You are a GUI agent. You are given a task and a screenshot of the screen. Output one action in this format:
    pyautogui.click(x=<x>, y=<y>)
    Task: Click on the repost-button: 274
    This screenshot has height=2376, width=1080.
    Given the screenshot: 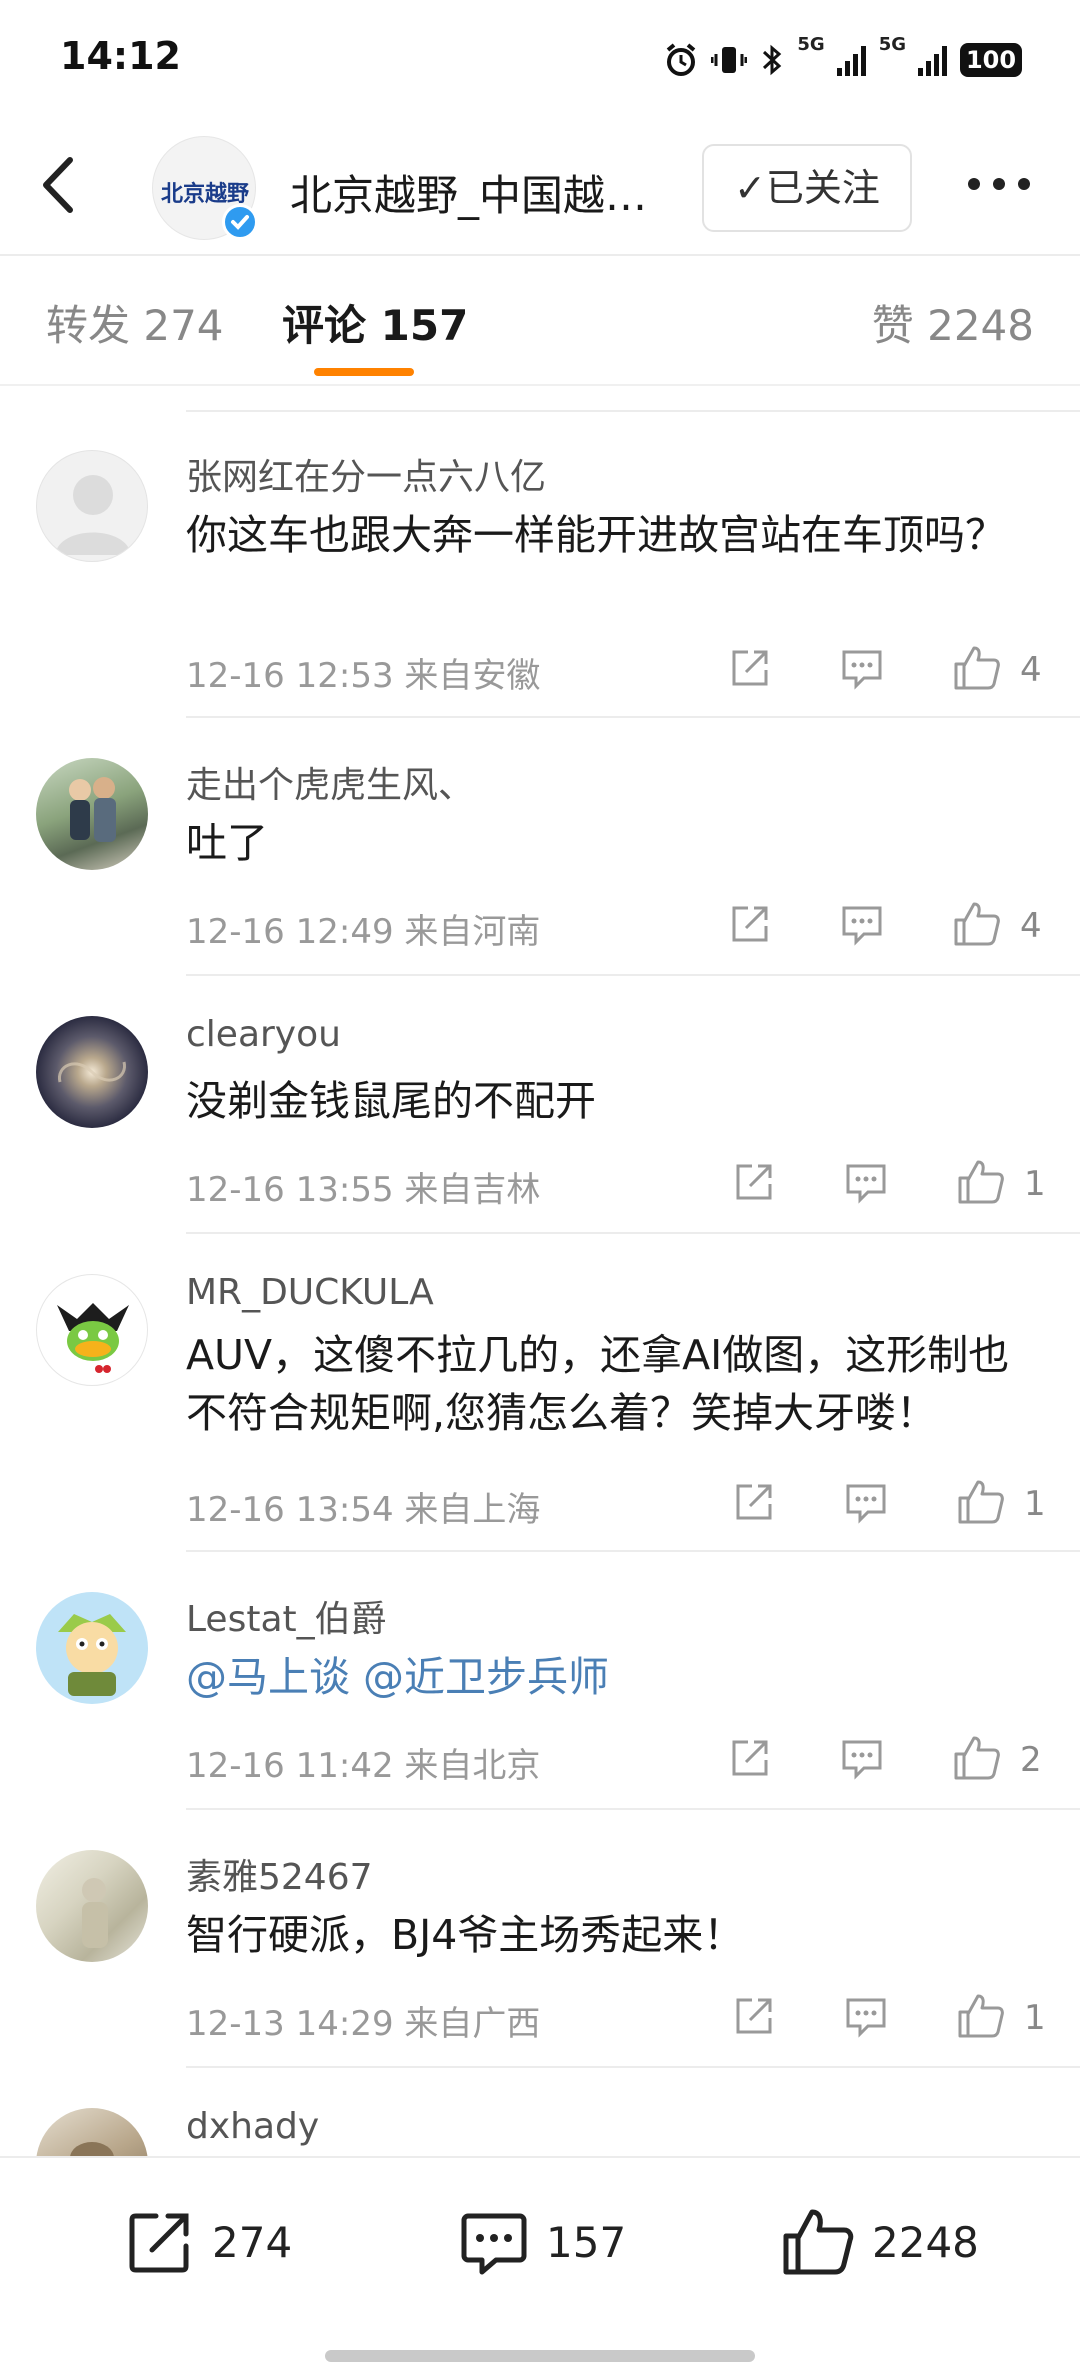 What is the action you would take?
    pyautogui.click(x=208, y=2242)
    